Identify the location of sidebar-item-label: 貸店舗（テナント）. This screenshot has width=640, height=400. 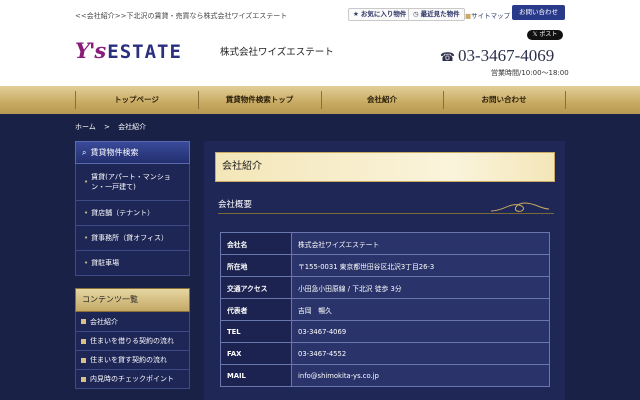
(123, 213).